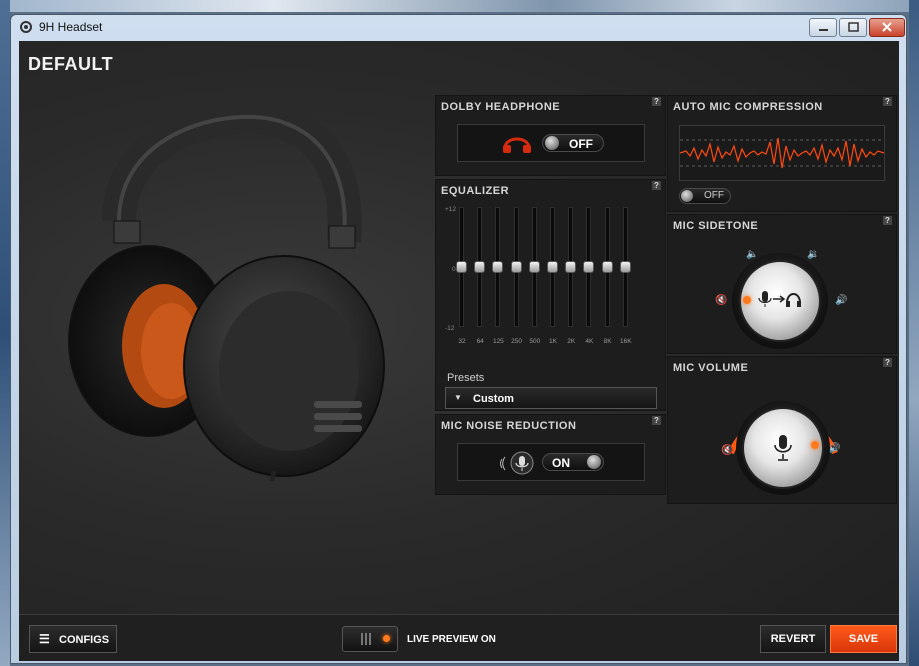  What do you see at coordinates (458, 397) in the screenshot?
I see `chevron-down-icon: ▼` at bounding box center [458, 397].